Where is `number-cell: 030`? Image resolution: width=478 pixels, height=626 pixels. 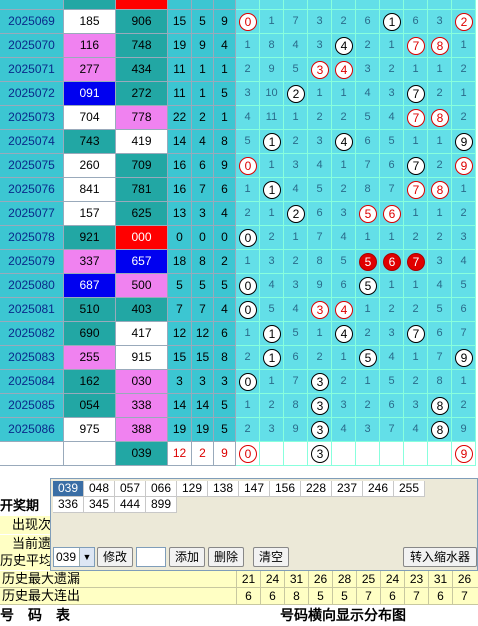
number-cell: 030 is located at coordinates (142, 382).